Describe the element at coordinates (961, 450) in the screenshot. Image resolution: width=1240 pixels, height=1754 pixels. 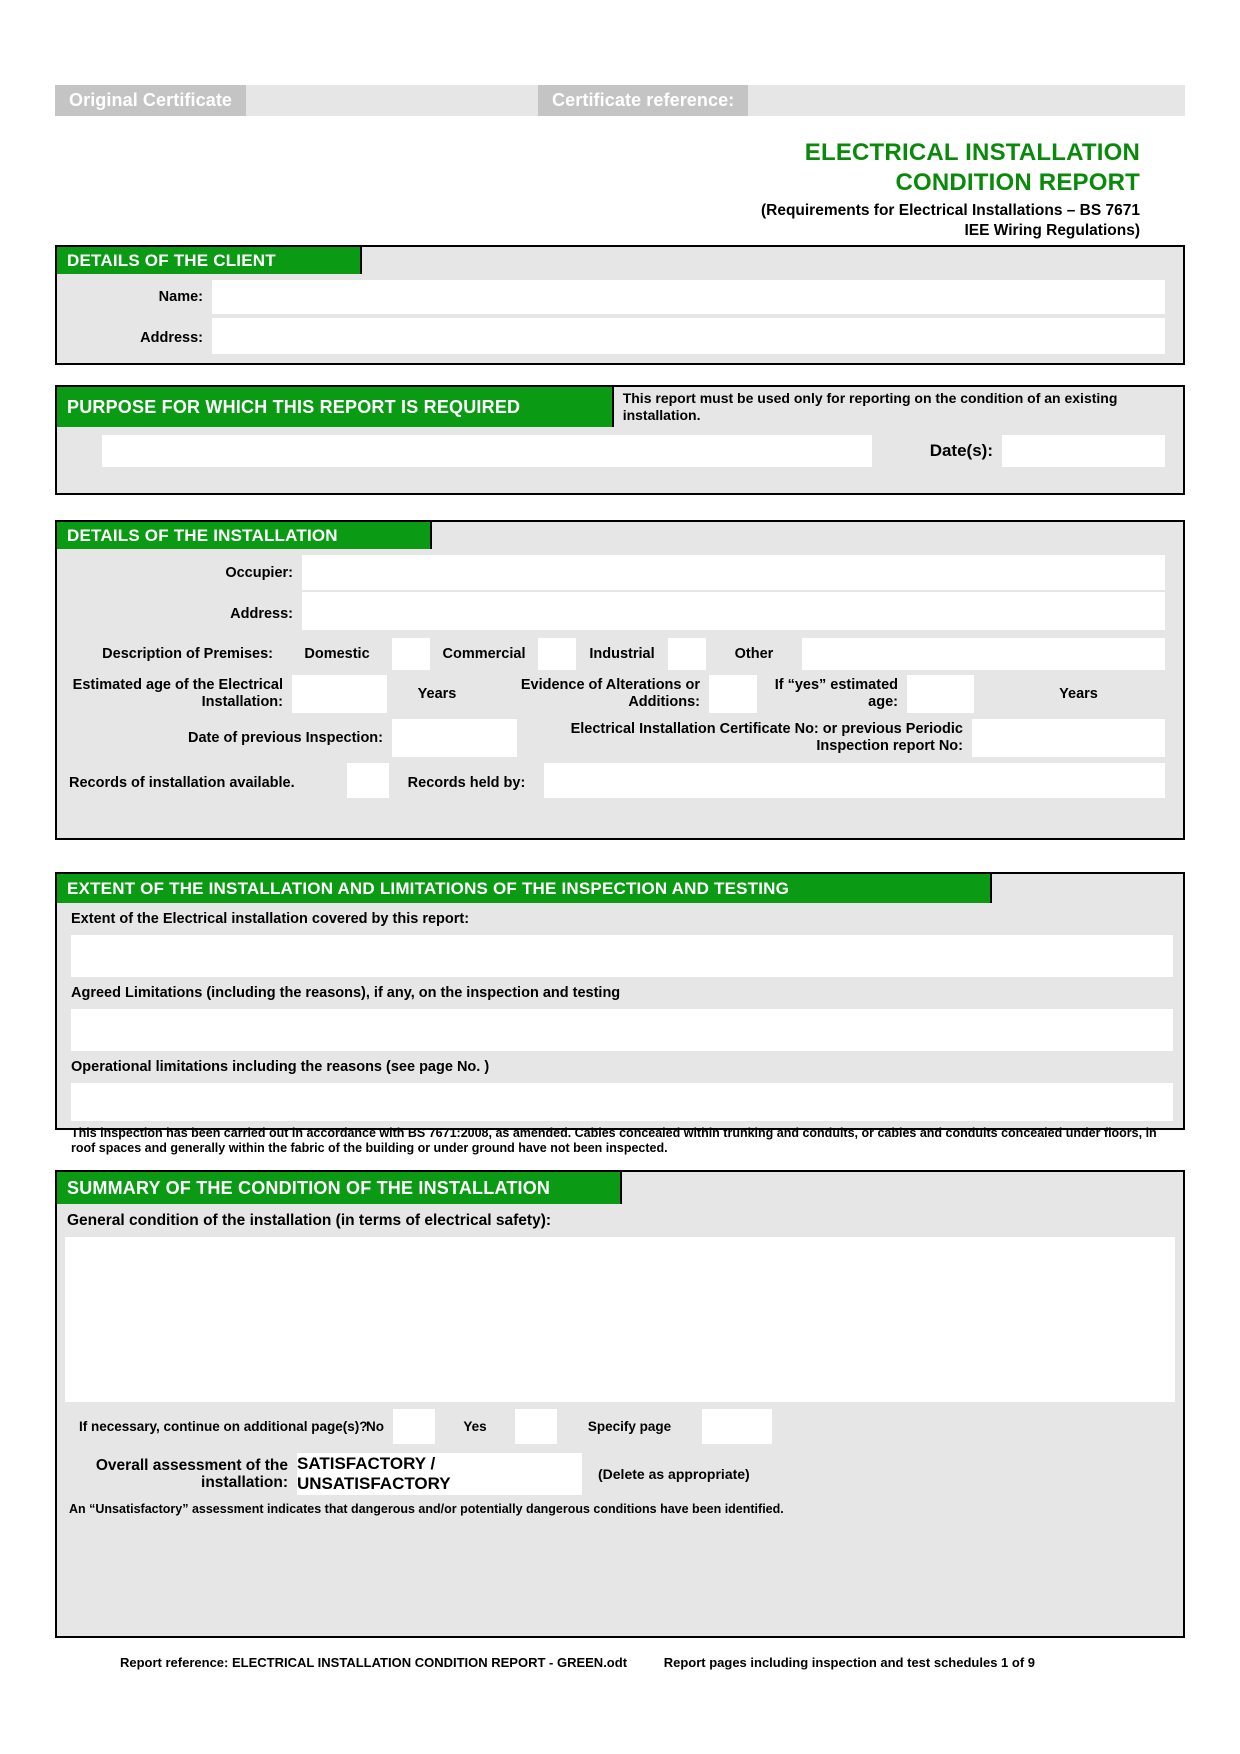
I see `purpose-dates-label: Date(s):` at that location.